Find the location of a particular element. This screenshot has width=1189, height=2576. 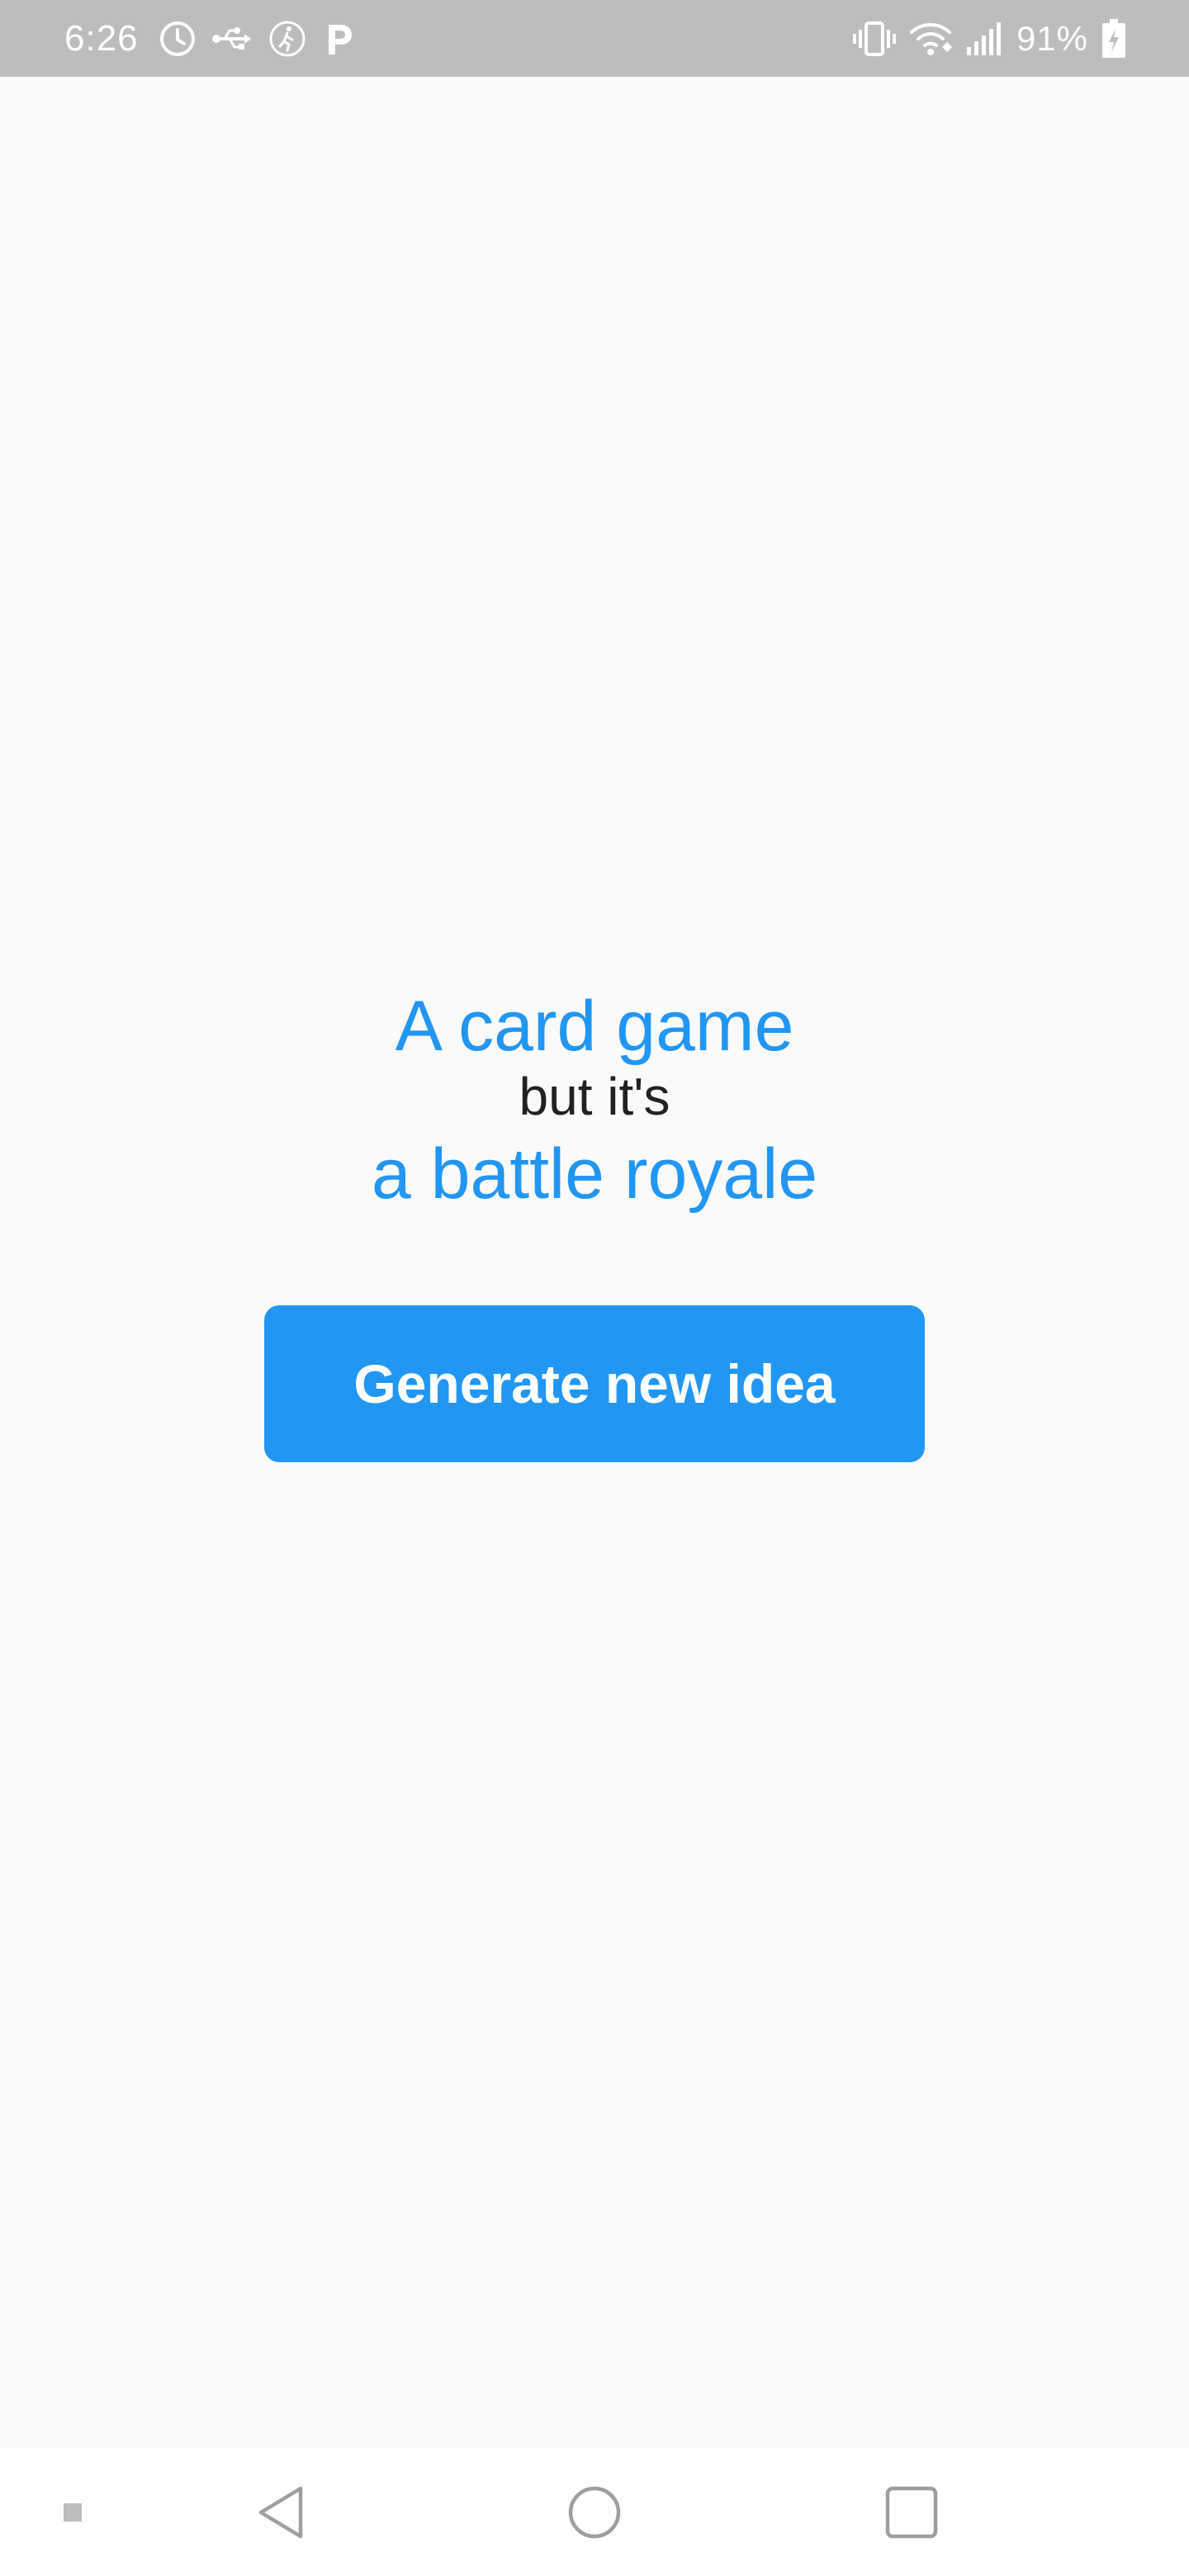

battery-percent: 91% is located at coordinates (1052, 38).